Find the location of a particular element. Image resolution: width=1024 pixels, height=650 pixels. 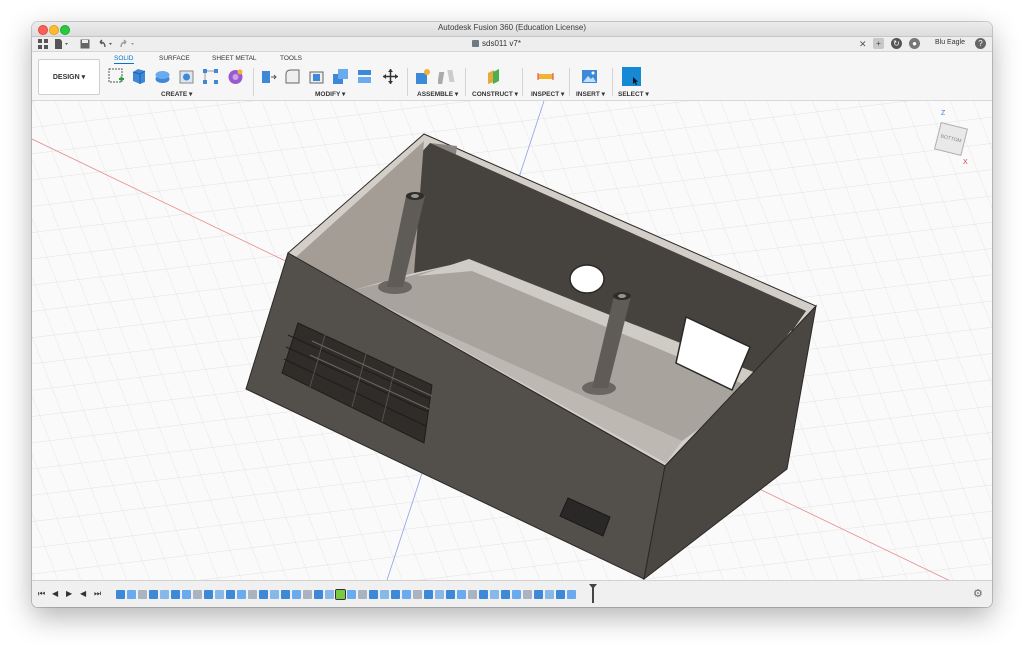

assemble-menu: ASSEMBLE ▾ is located at coordinates (437, 94).